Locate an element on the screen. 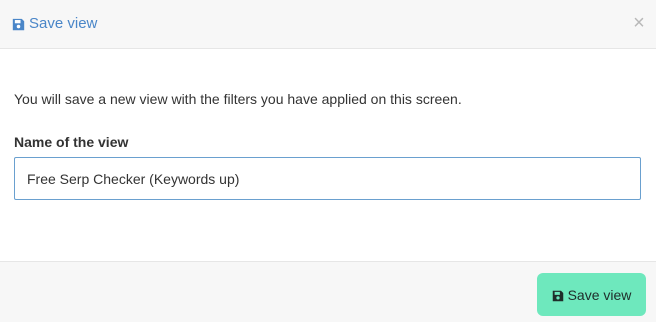 The width and height of the screenshot is (656, 322). save-view-button: Save view is located at coordinates (591, 294).